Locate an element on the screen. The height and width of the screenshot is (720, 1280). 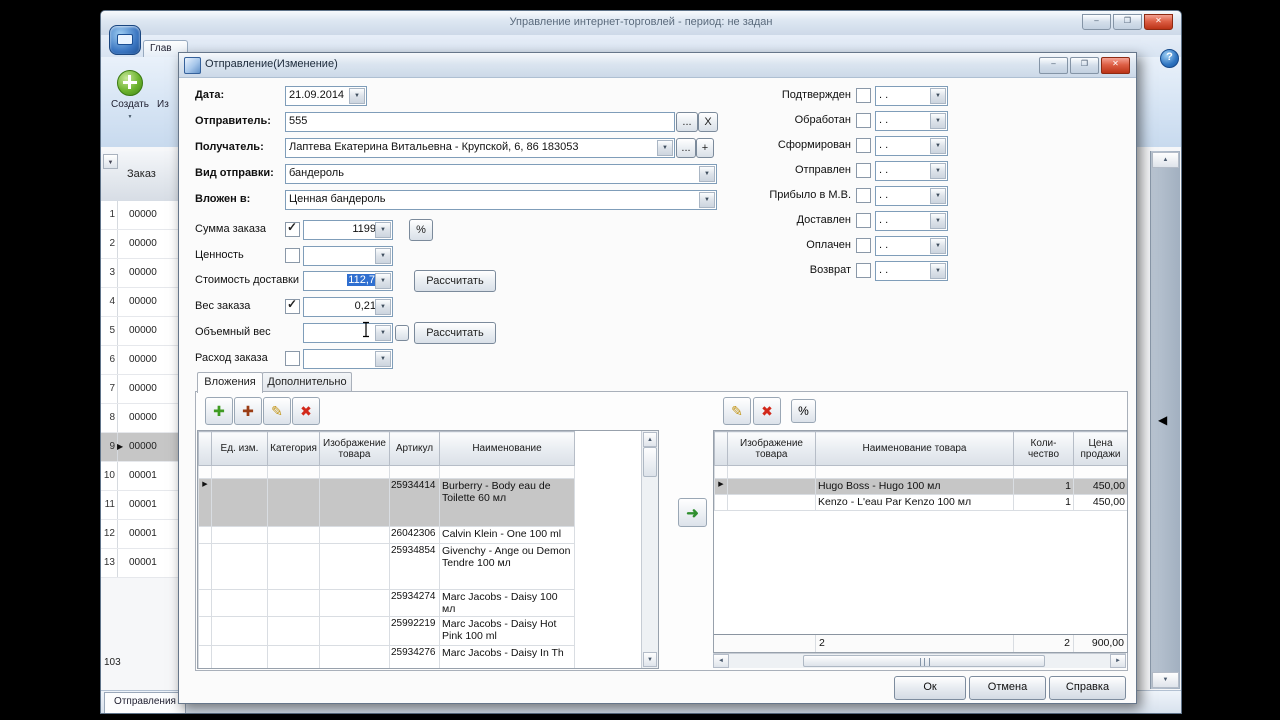
status-paid-checkbox is located at coordinates (863, 245).